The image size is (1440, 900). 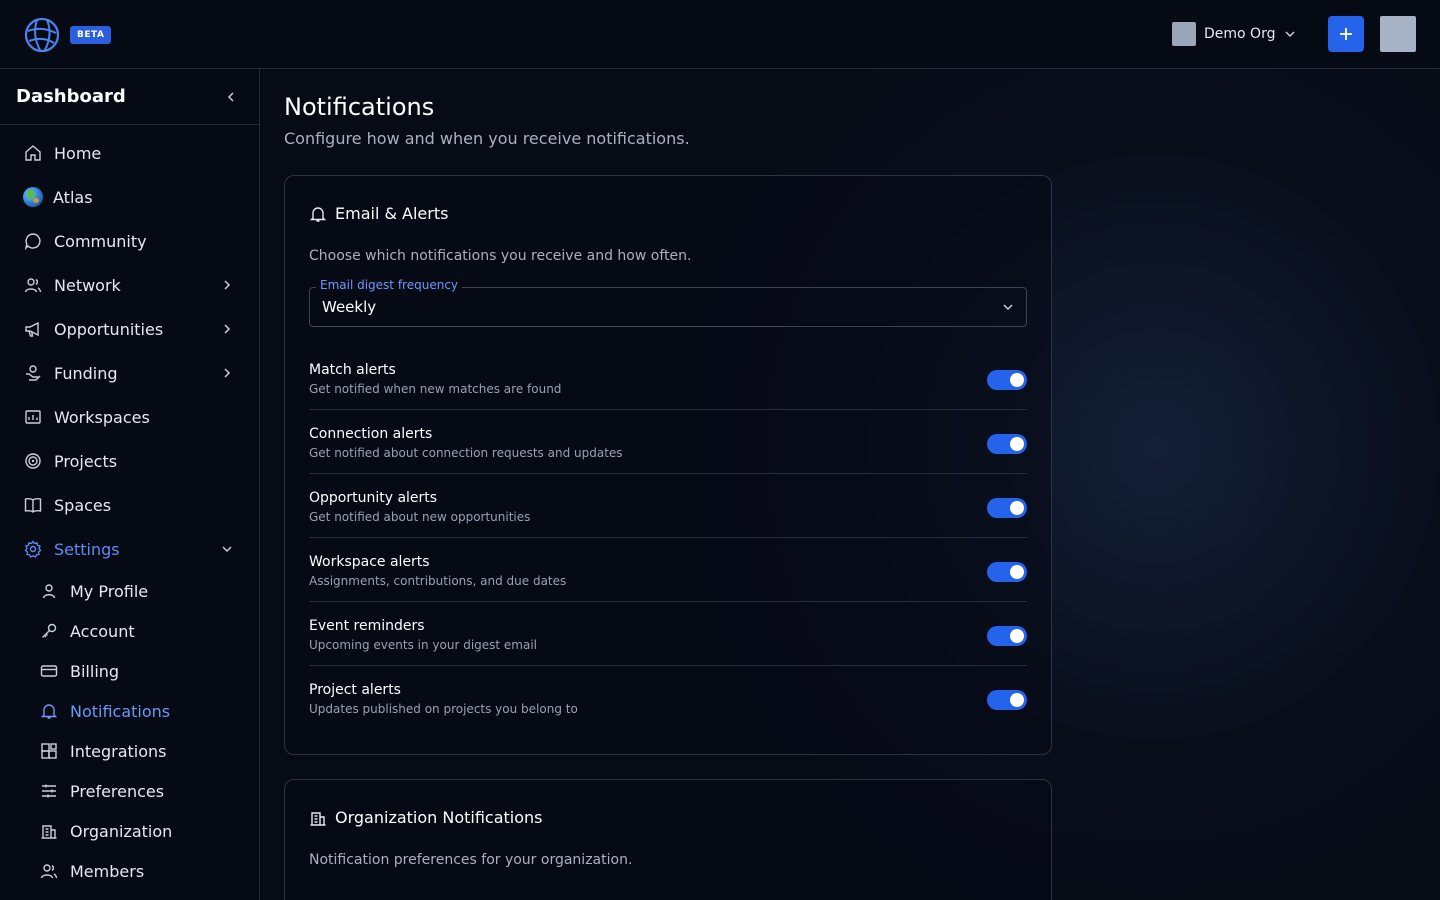 I want to click on settings-item-label: Preferences, so click(x=117, y=791).